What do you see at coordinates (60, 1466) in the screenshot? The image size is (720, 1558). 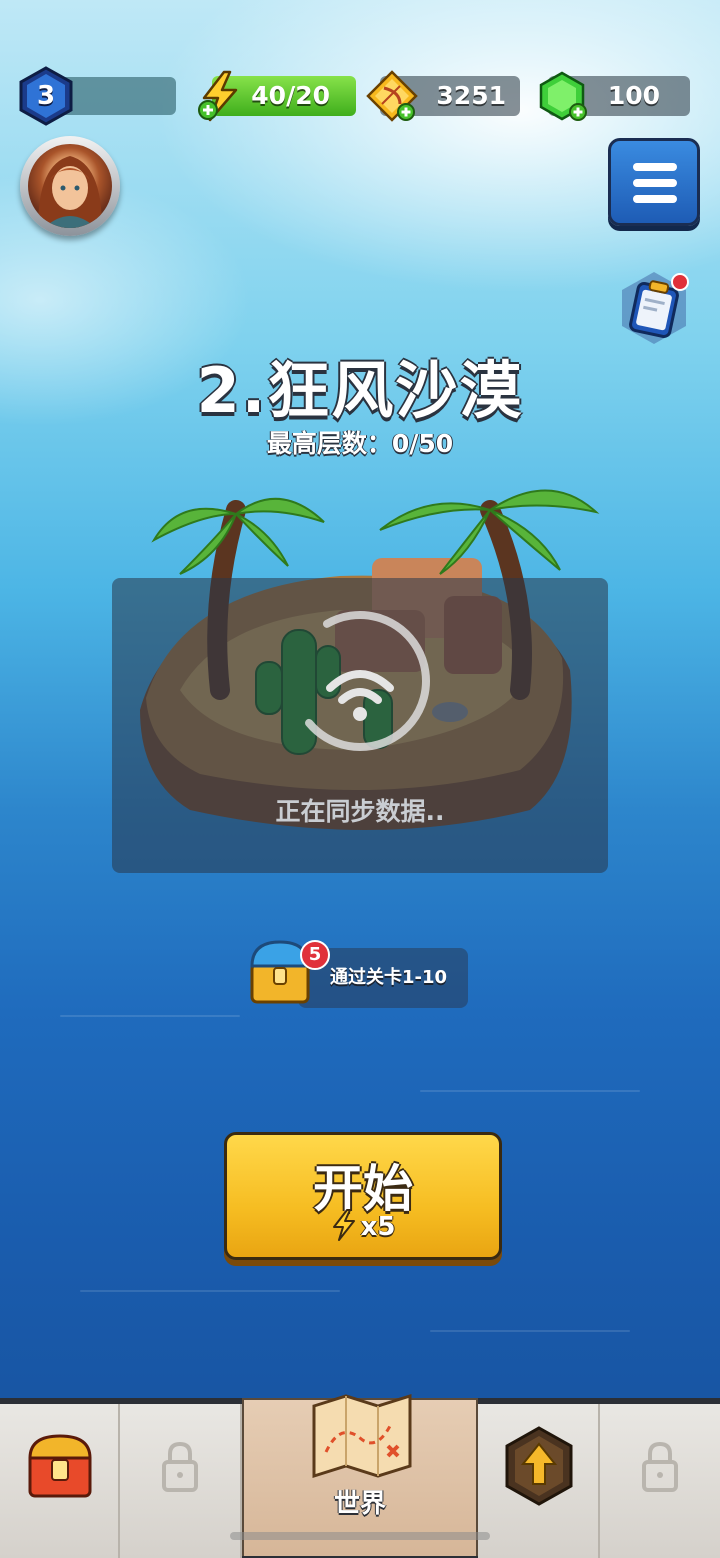 I see `chest-shop-icon` at bounding box center [60, 1466].